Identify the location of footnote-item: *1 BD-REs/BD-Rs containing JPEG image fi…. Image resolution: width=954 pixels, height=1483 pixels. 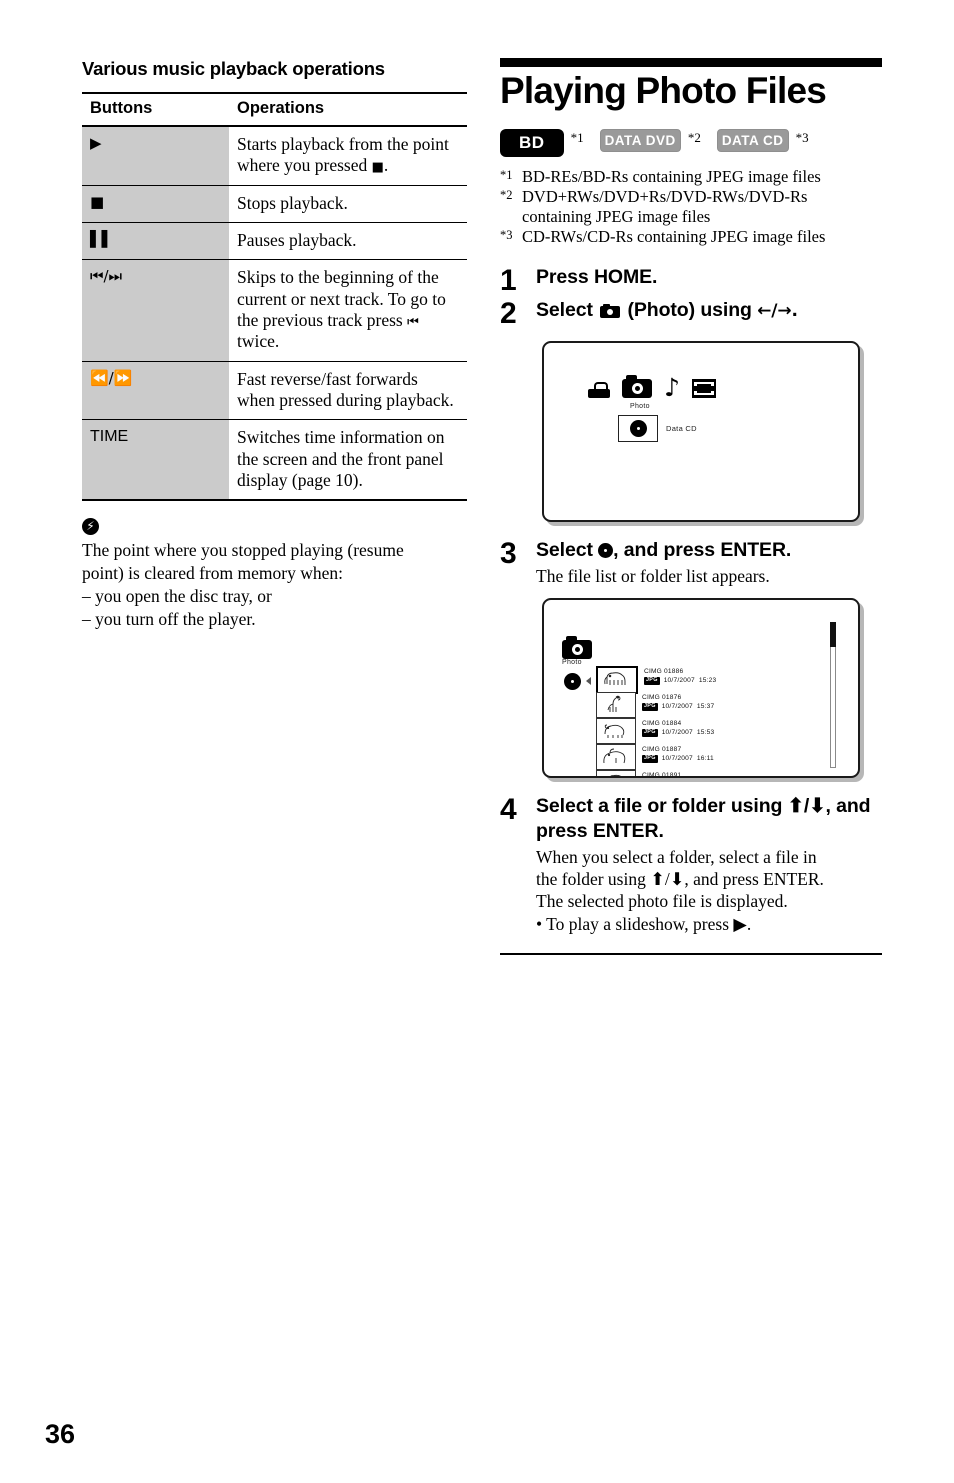
(691, 177).